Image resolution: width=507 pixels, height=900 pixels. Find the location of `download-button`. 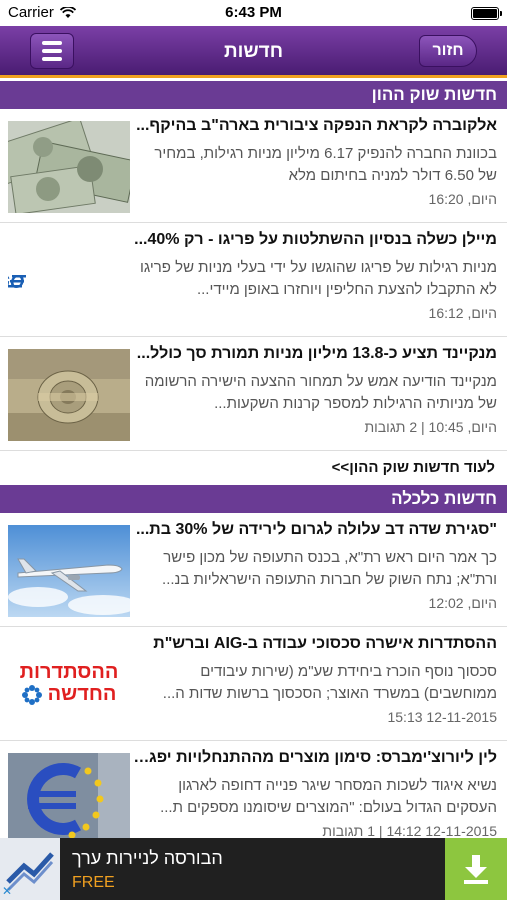

download-button is located at coordinates (476, 869).